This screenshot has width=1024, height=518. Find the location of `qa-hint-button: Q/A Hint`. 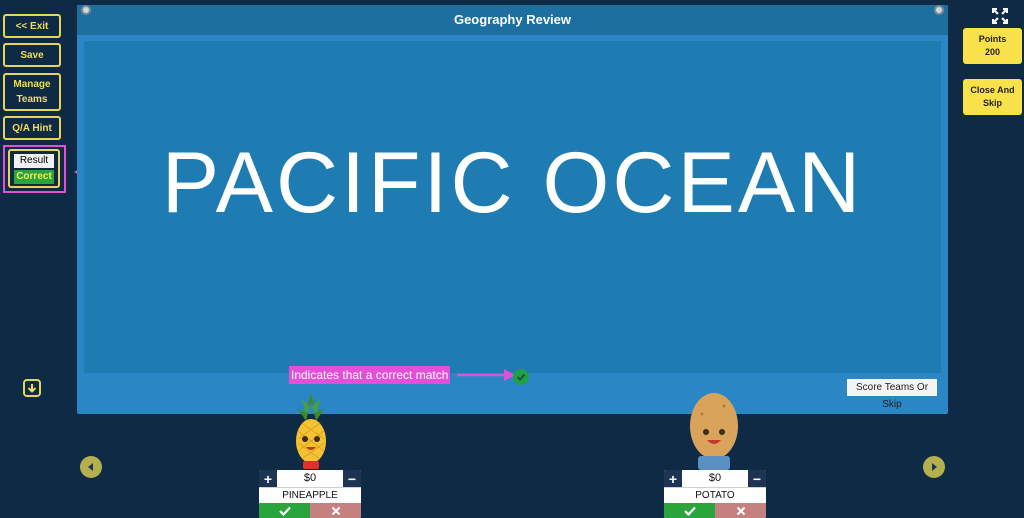

qa-hint-button: Q/A Hint is located at coordinates (32, 128).